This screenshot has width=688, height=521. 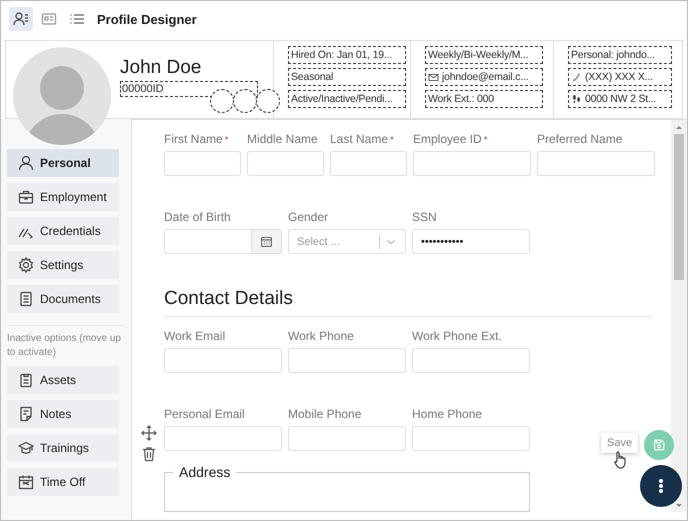 I want to click on phone-icon, so click(x=576, y=77).